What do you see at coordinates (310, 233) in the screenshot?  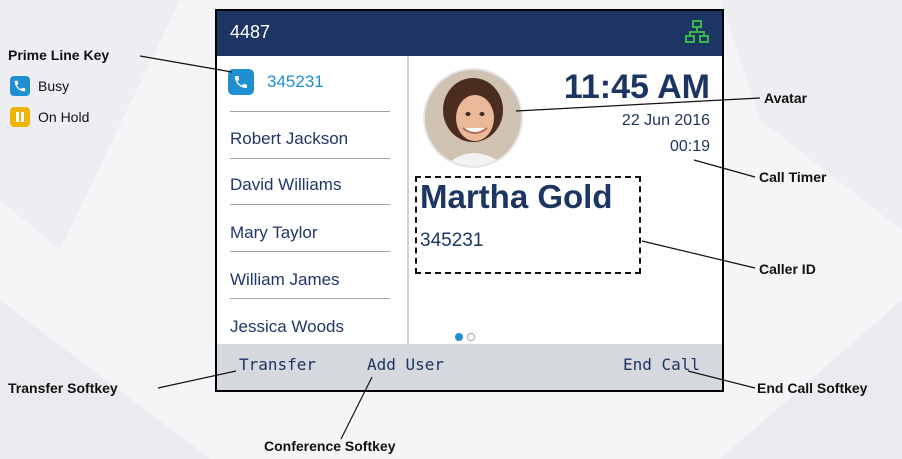 I see `line-key-mary-taylor: Mary Taylor` at bounding box center [310, 233].